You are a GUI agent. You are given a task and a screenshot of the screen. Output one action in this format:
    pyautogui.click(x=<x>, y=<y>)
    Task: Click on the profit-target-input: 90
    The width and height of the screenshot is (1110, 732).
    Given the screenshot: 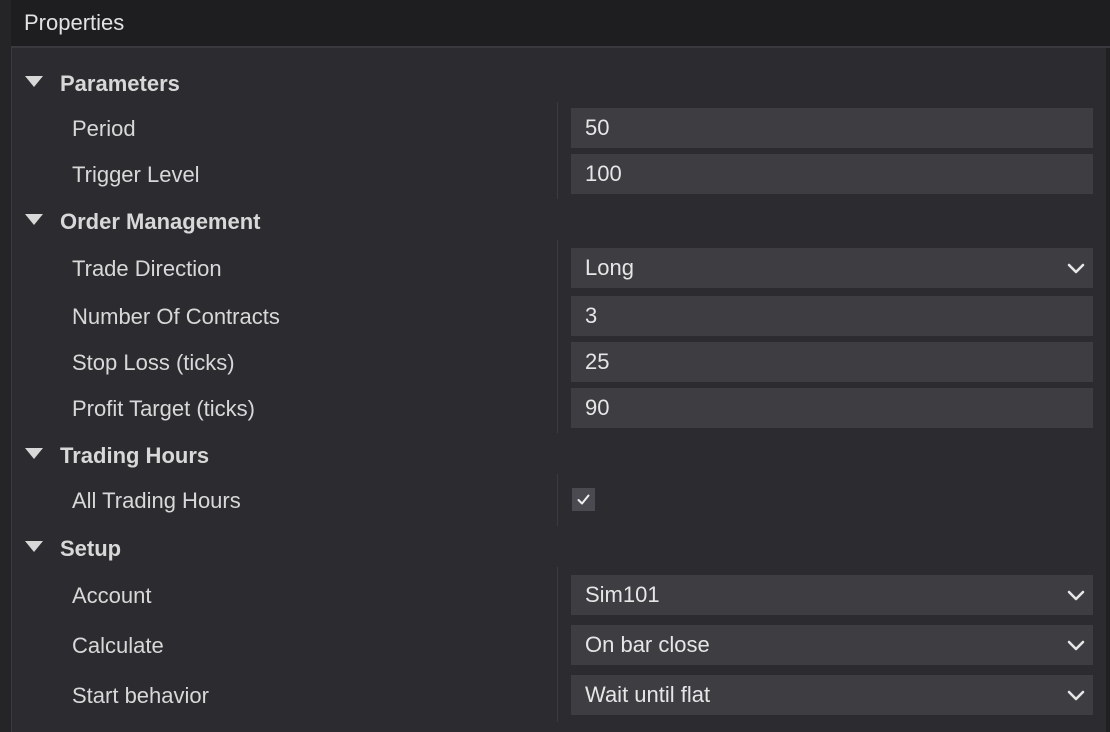 What is the action you would take?
    pyautogui.click(x=832, y=408)
    